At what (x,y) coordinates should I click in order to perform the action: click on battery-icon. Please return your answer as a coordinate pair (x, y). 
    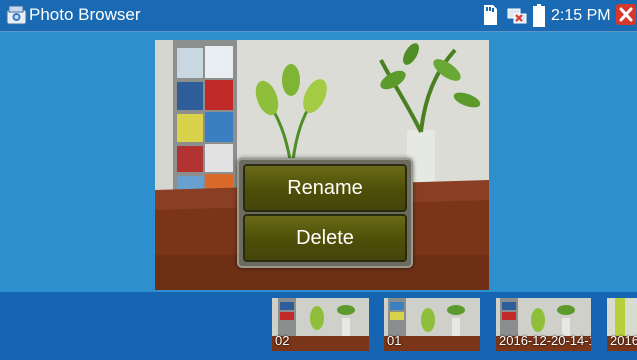
    Looking at the image, I should click on (539, 15).